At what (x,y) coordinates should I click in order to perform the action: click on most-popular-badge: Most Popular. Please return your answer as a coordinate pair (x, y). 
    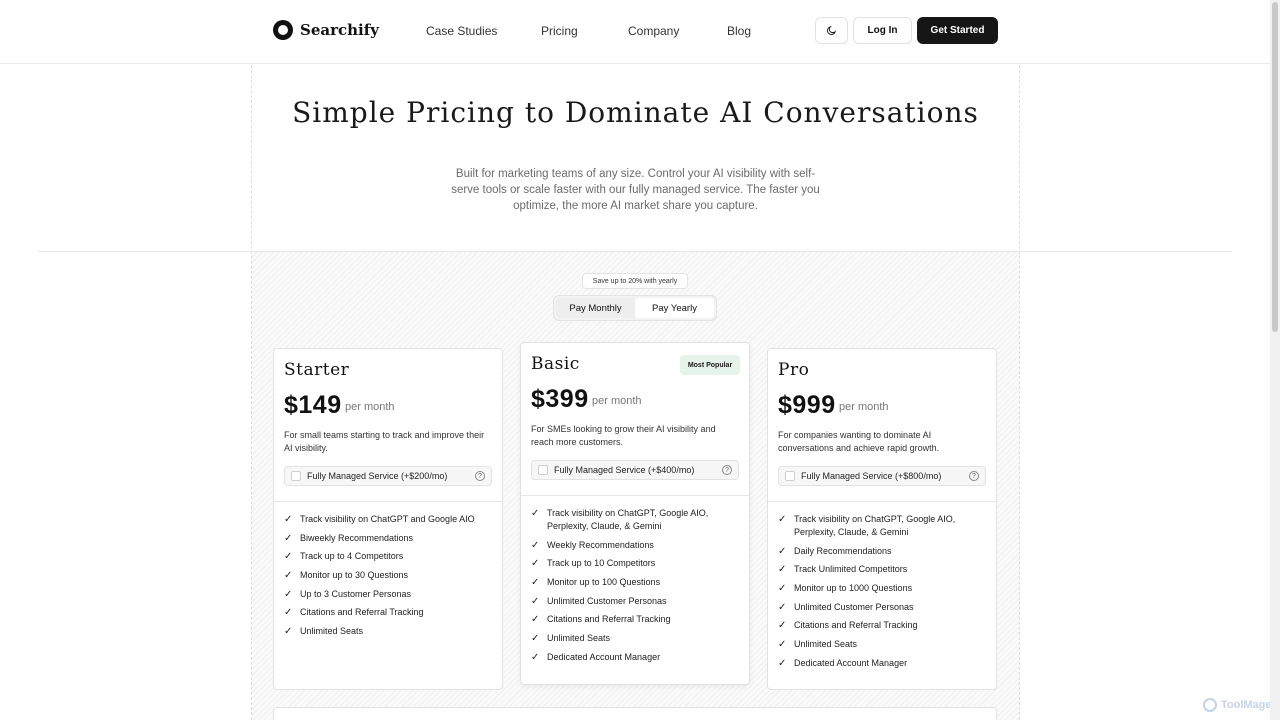
    Looking at the image, I should click on (710, 365).